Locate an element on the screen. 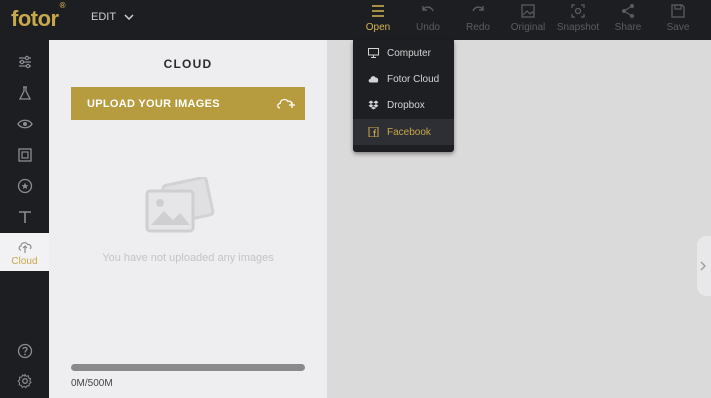 The width and height of the screenshot is (711, 398). edit-menu-button: EDIT is located at coordinates (112, 17).